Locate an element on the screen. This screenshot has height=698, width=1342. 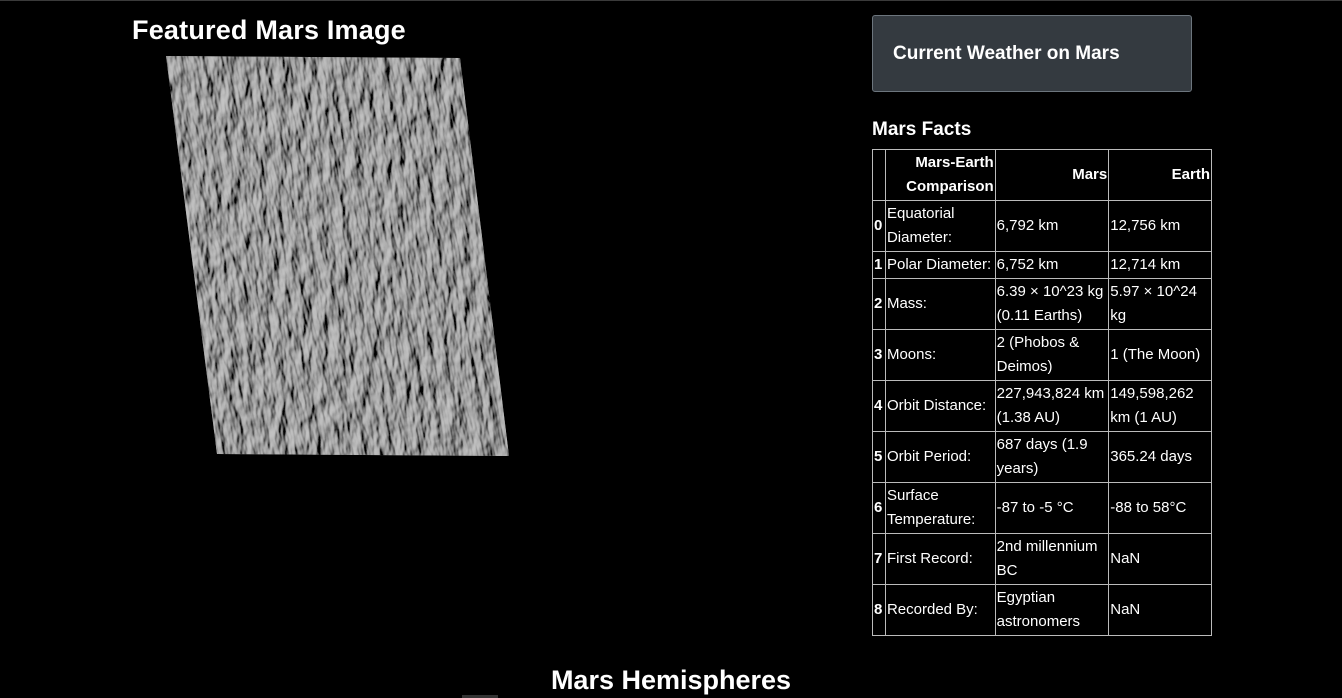
earth-value: 5.97 × 10^24 kg is located at coordinates (1160, 304).